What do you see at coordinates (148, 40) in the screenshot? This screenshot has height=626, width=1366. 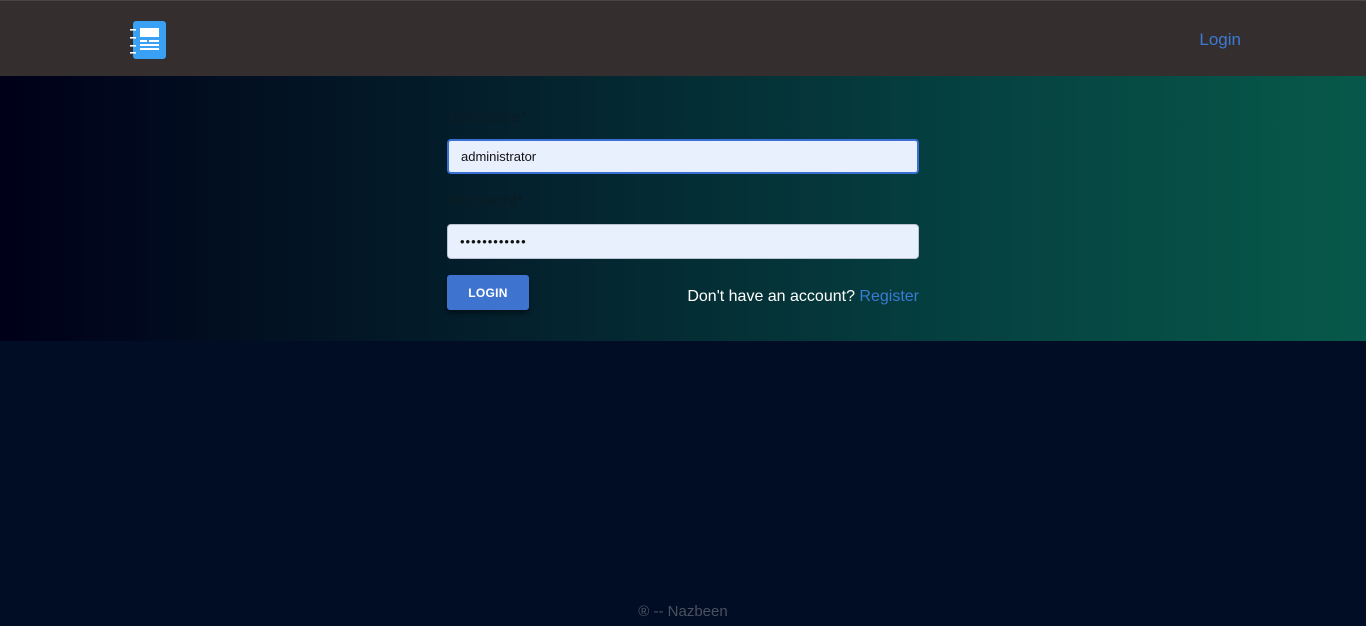 I see `notebook-icon` at bounding box center [148, 40].